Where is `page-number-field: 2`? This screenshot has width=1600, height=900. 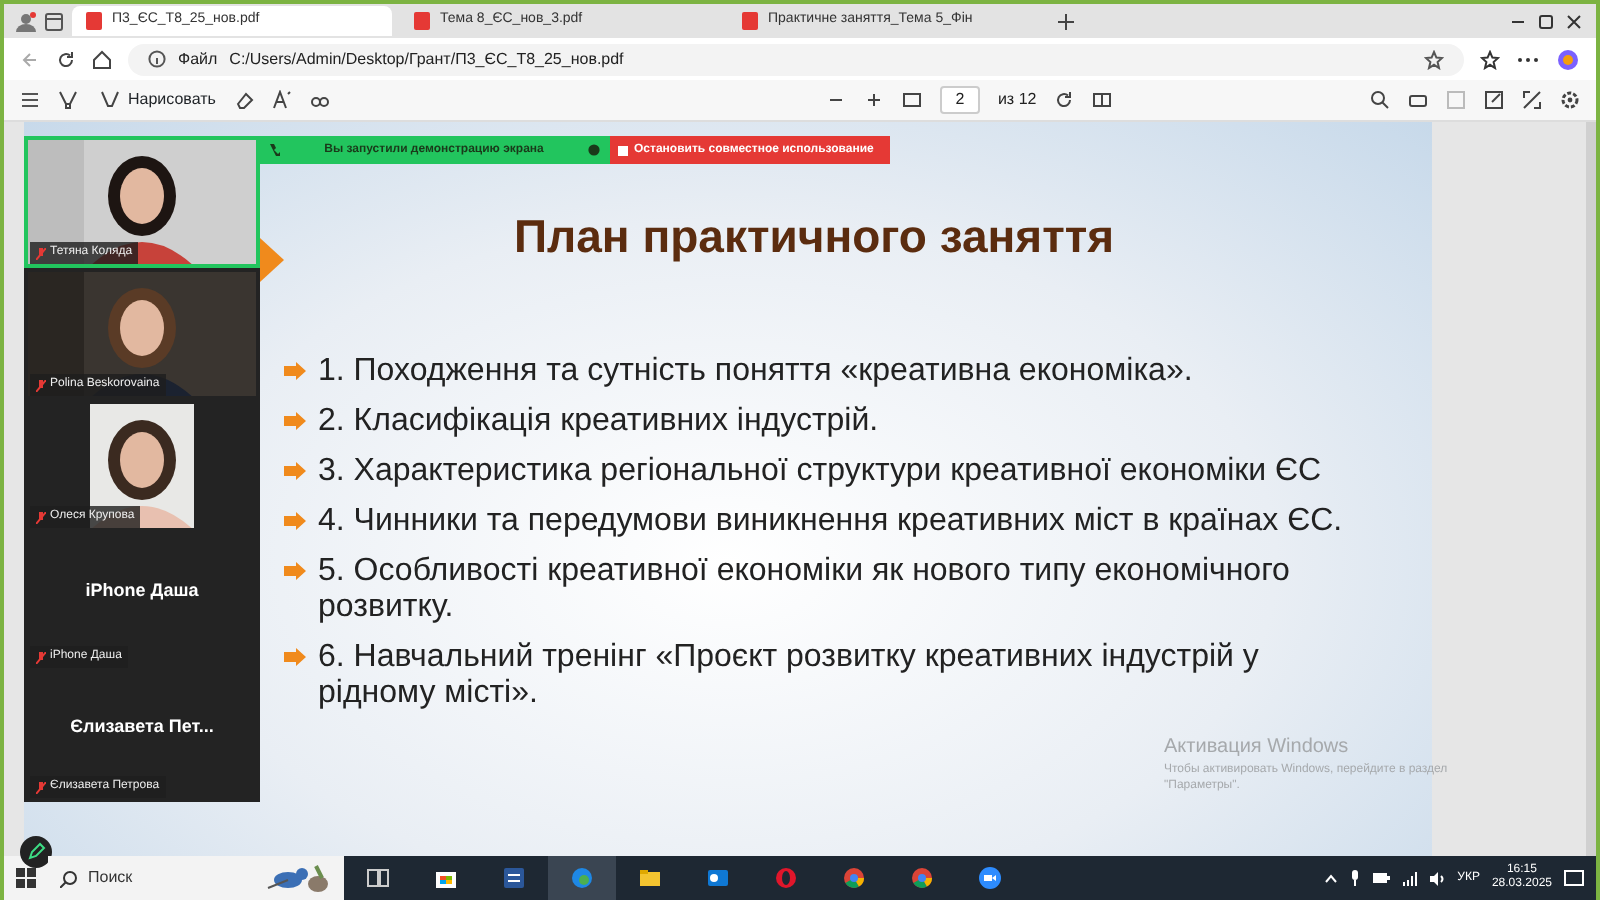 page-number-field: 2 is located at coordinates (959, 100).